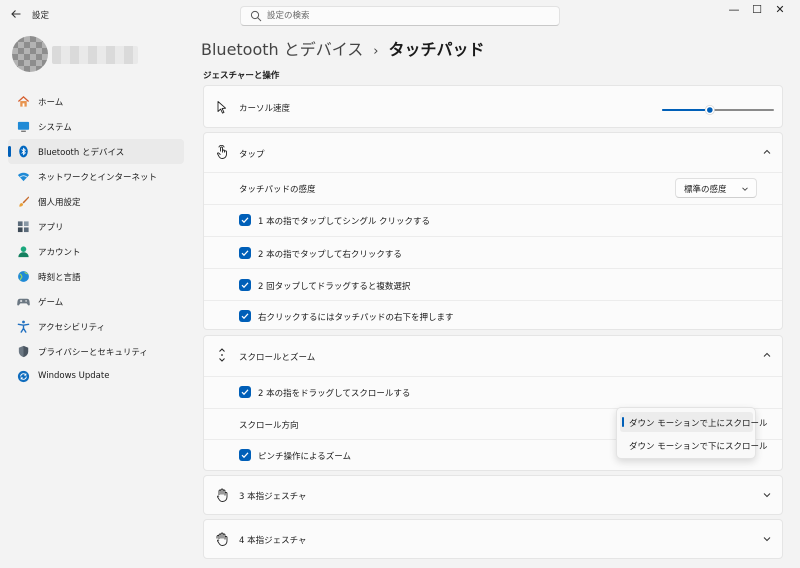  Describe the element at coordinates (23, 227) in the screenshot. I see `apps-icon` at that location.